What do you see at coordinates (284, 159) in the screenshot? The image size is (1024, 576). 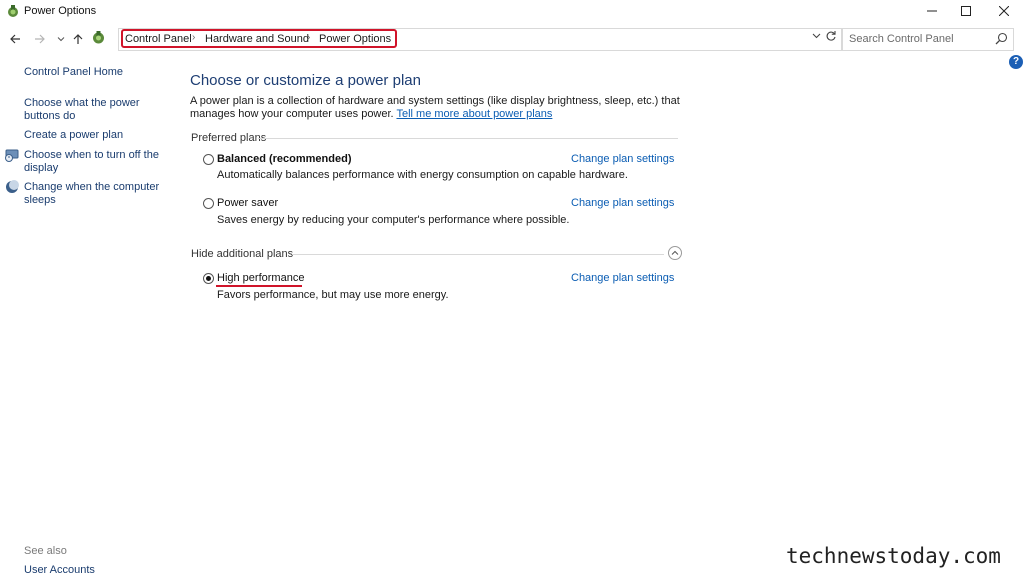 I see `balanced-plan-name: Balanced (recommended)` at bounding box center [284, 159].